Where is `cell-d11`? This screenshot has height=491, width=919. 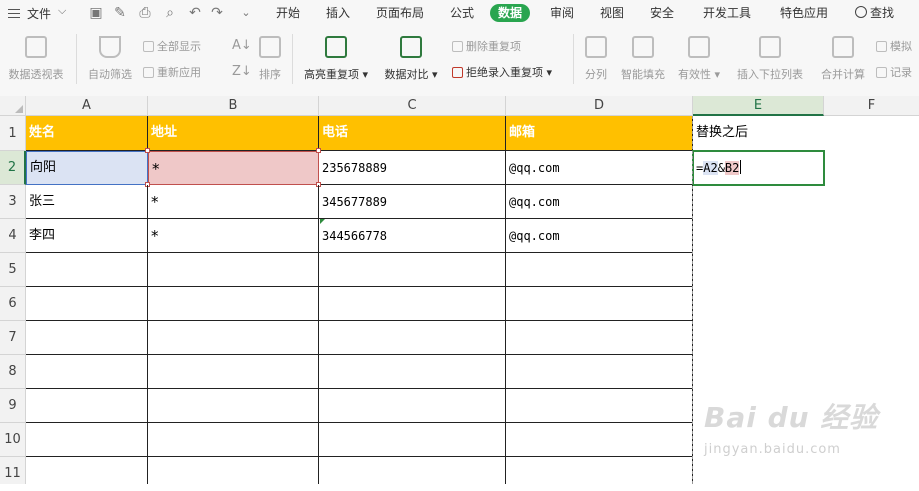
cell-d11 is located at coordinates (599, 470).